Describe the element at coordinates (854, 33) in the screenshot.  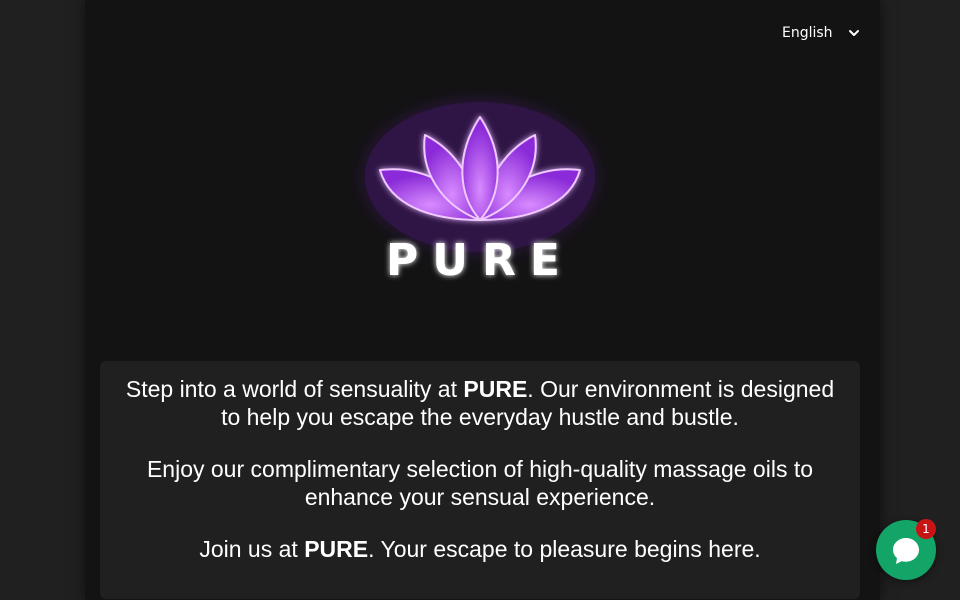
I see `chevron-down-icon` at that location.